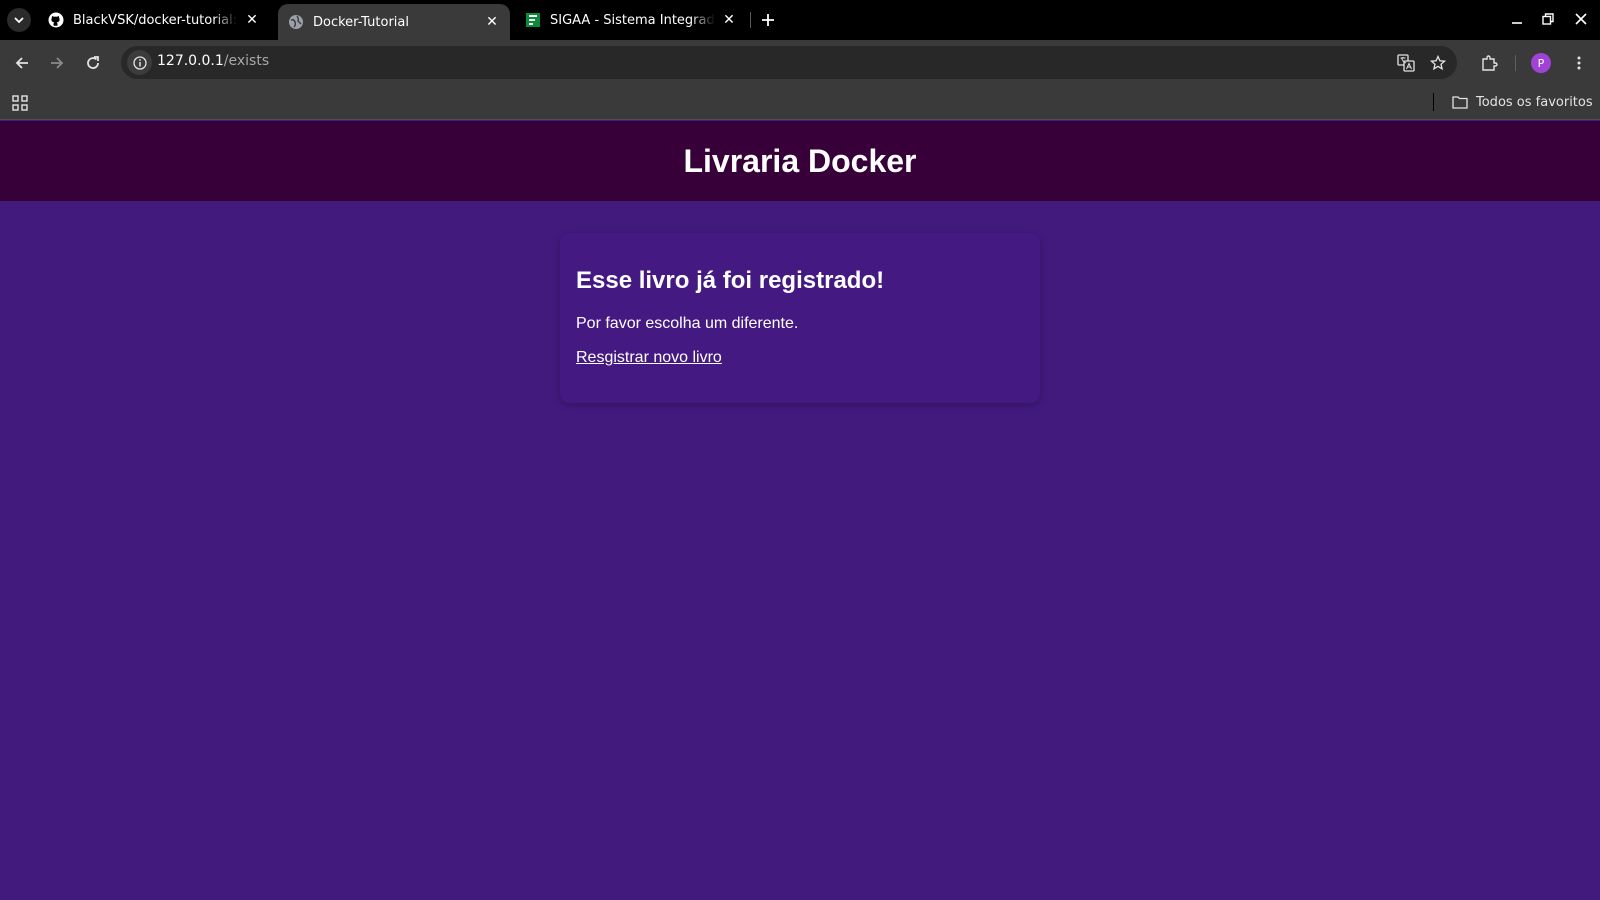  Describe the element at coordinates (1517, 23) in the screenshot. I see `minimize-icon` at that location.